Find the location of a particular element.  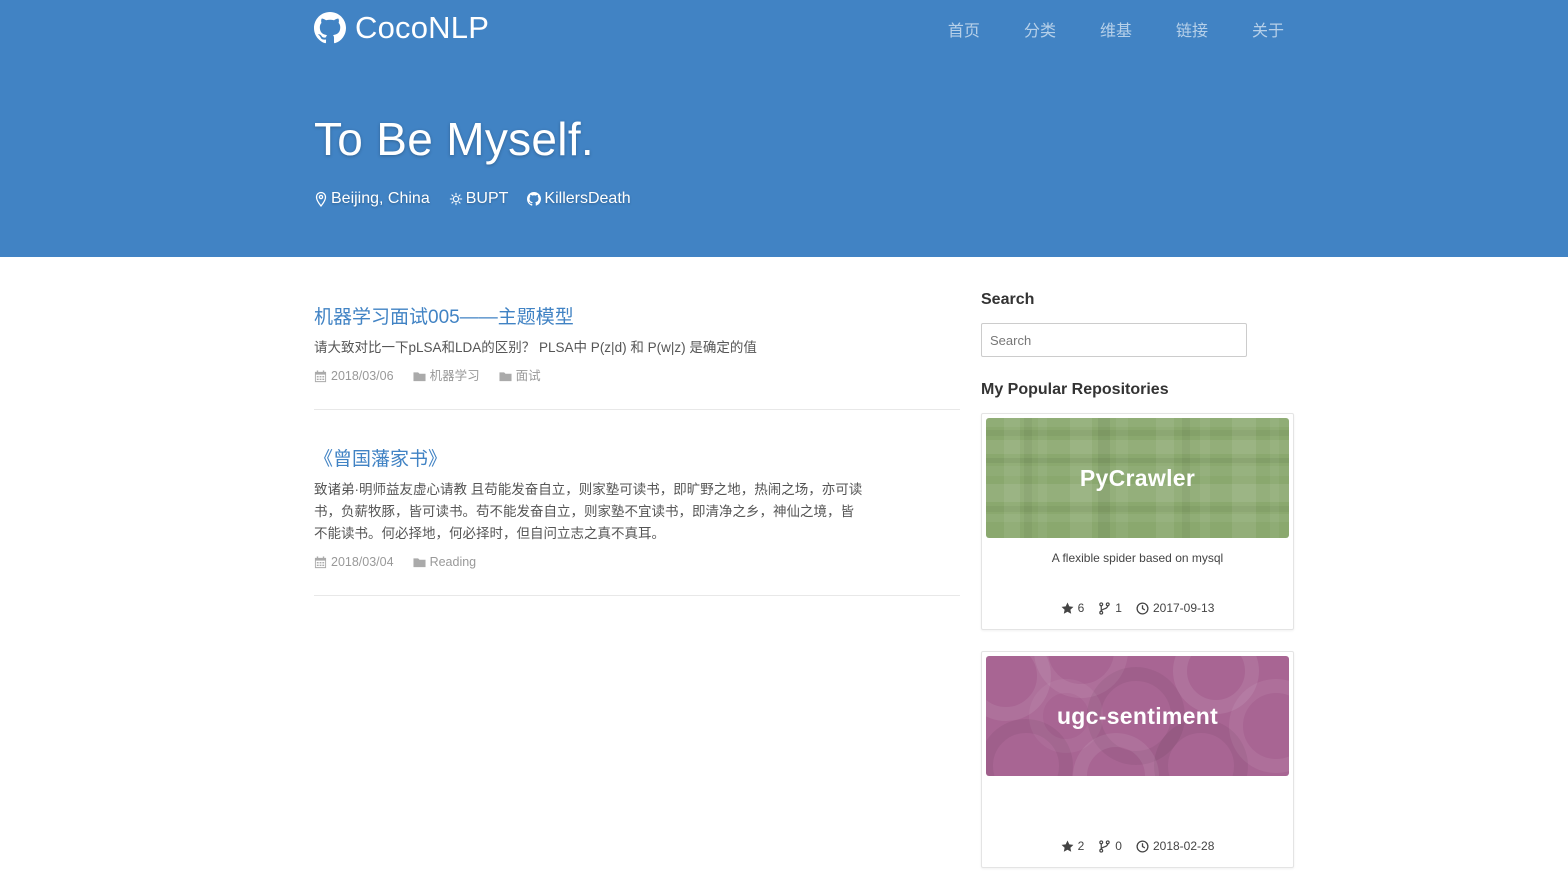

post-meta: 2018/03/06 机器学习 面试 is located at coordinates (637, 376).